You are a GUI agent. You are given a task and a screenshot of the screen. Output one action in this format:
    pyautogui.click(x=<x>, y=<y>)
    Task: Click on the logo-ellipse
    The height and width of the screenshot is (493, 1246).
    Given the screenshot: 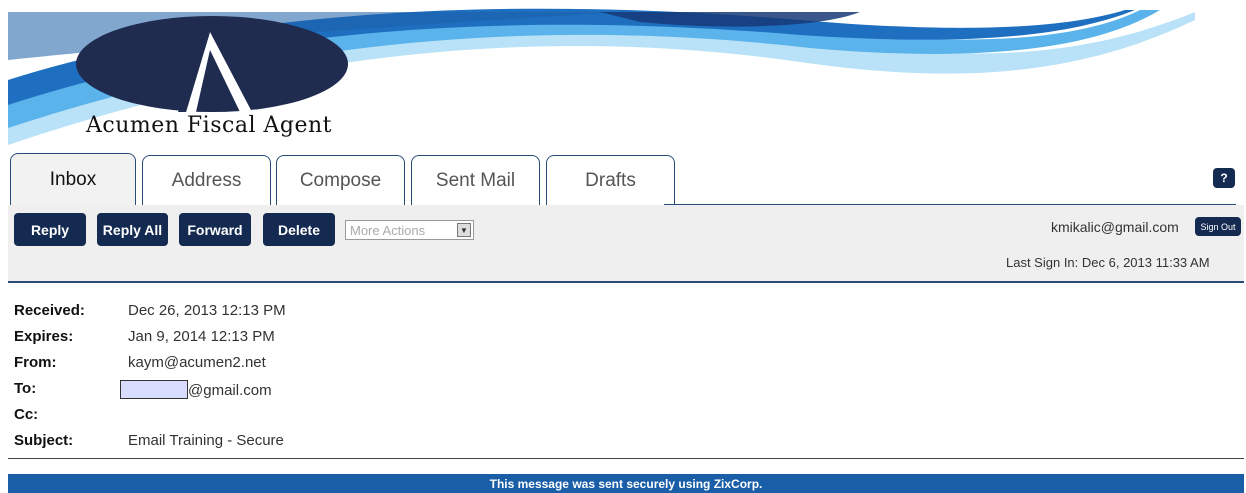 What is the action you would take?
    pyautogui.click(x=212, y=64)
    